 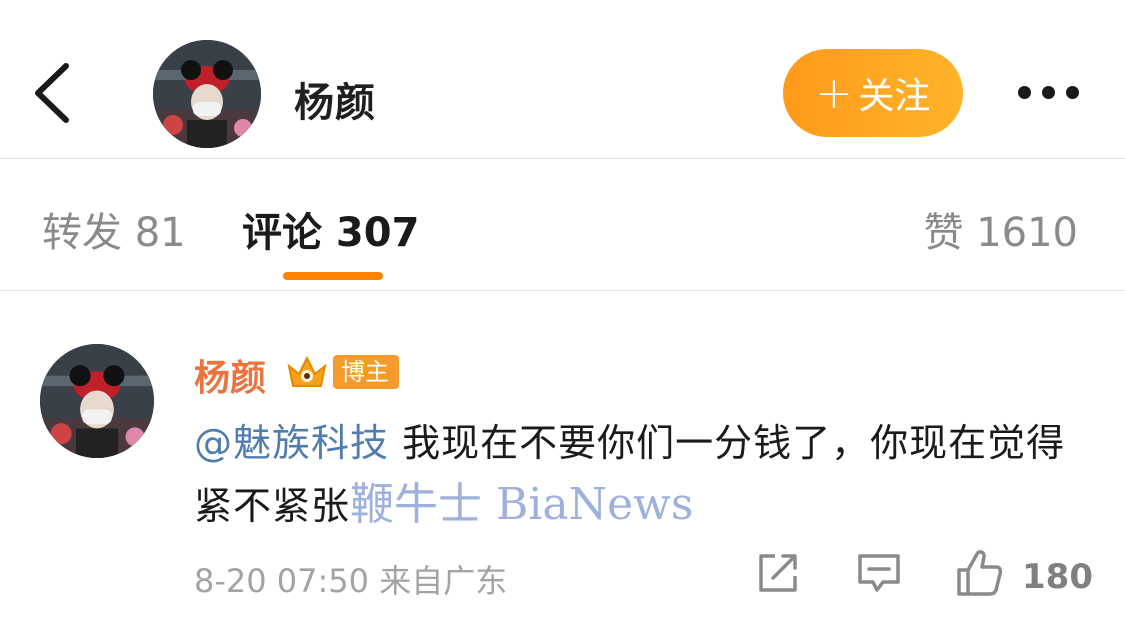 What do you see at coordinates (522, 504) in the screenshot?
I see `watermark: 鞭牛士 BiaNews` at bounding box center [522, 504].